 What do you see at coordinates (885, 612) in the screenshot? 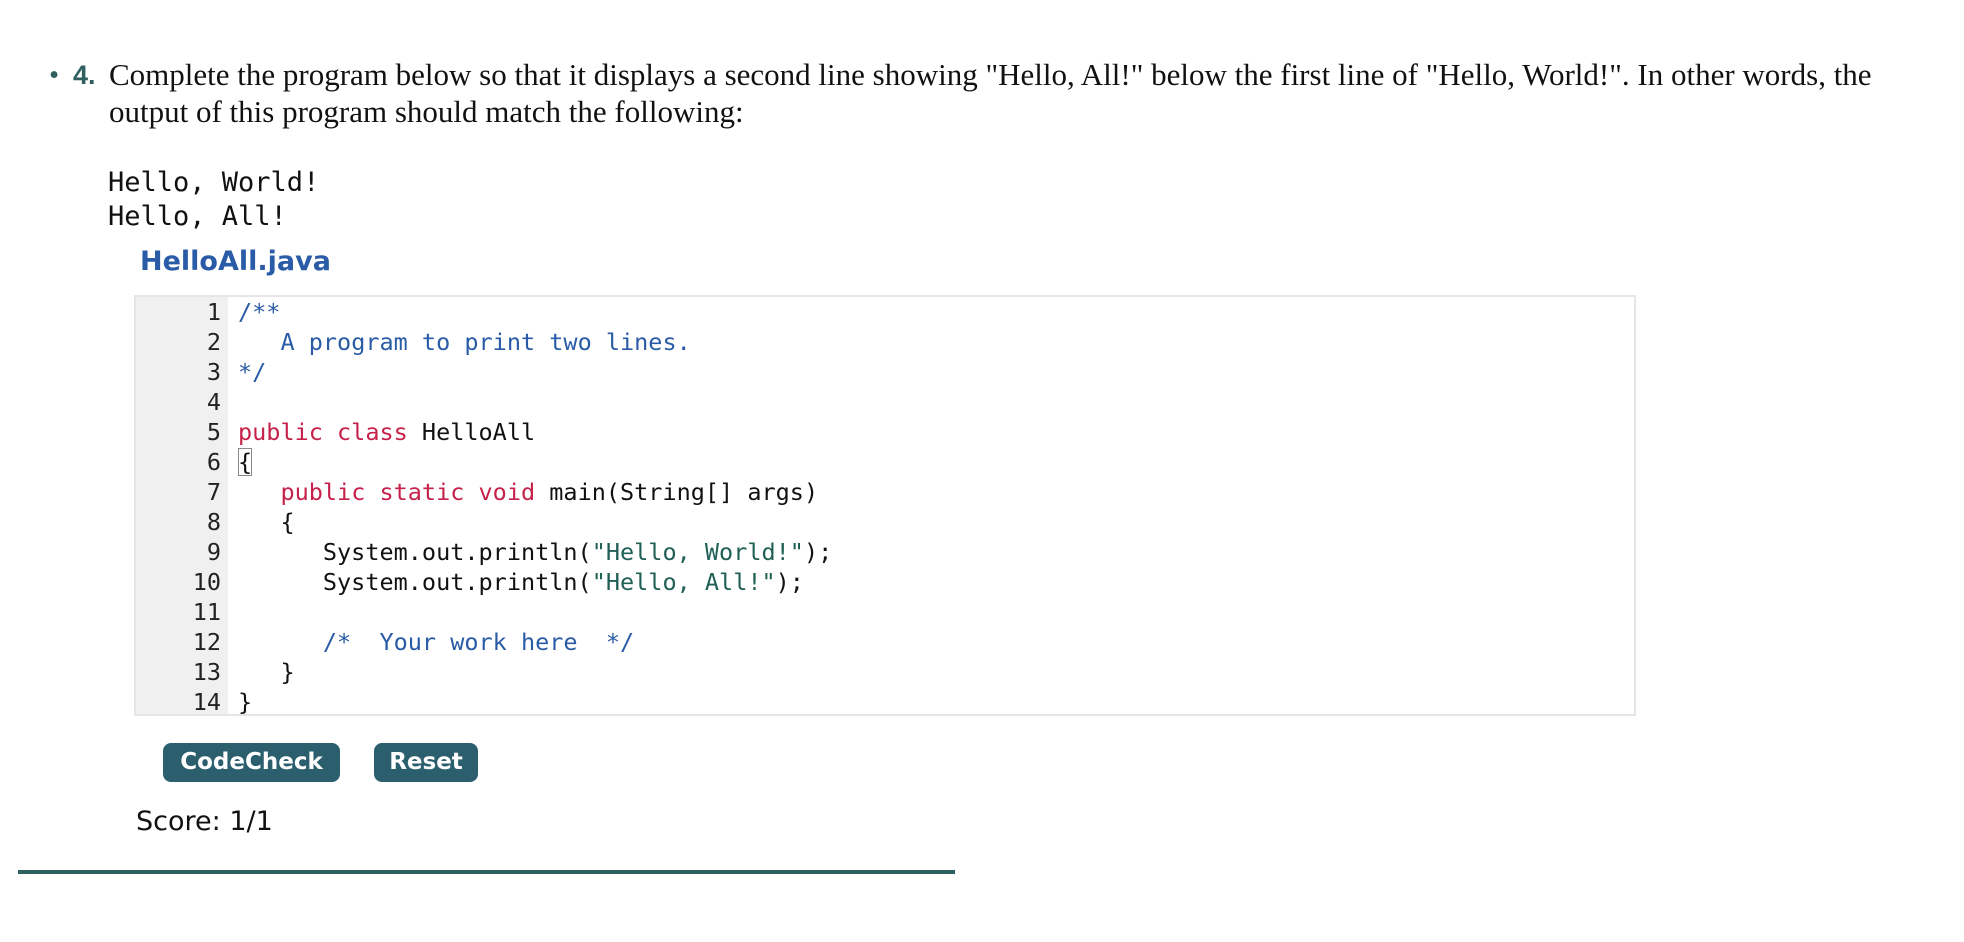
I see `code-line: 11` at bounding box center [885, 612].